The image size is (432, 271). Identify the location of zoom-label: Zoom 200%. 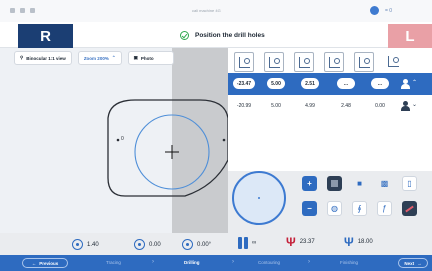
(96, 58).